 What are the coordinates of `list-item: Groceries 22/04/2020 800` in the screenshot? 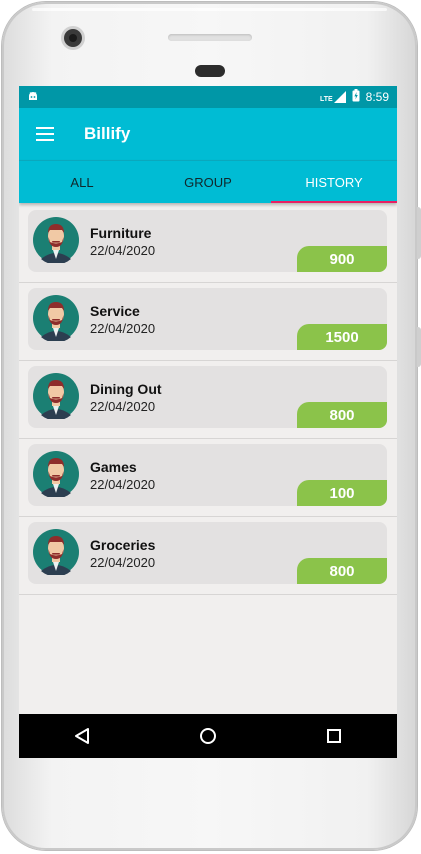 It's located at (208, 556).